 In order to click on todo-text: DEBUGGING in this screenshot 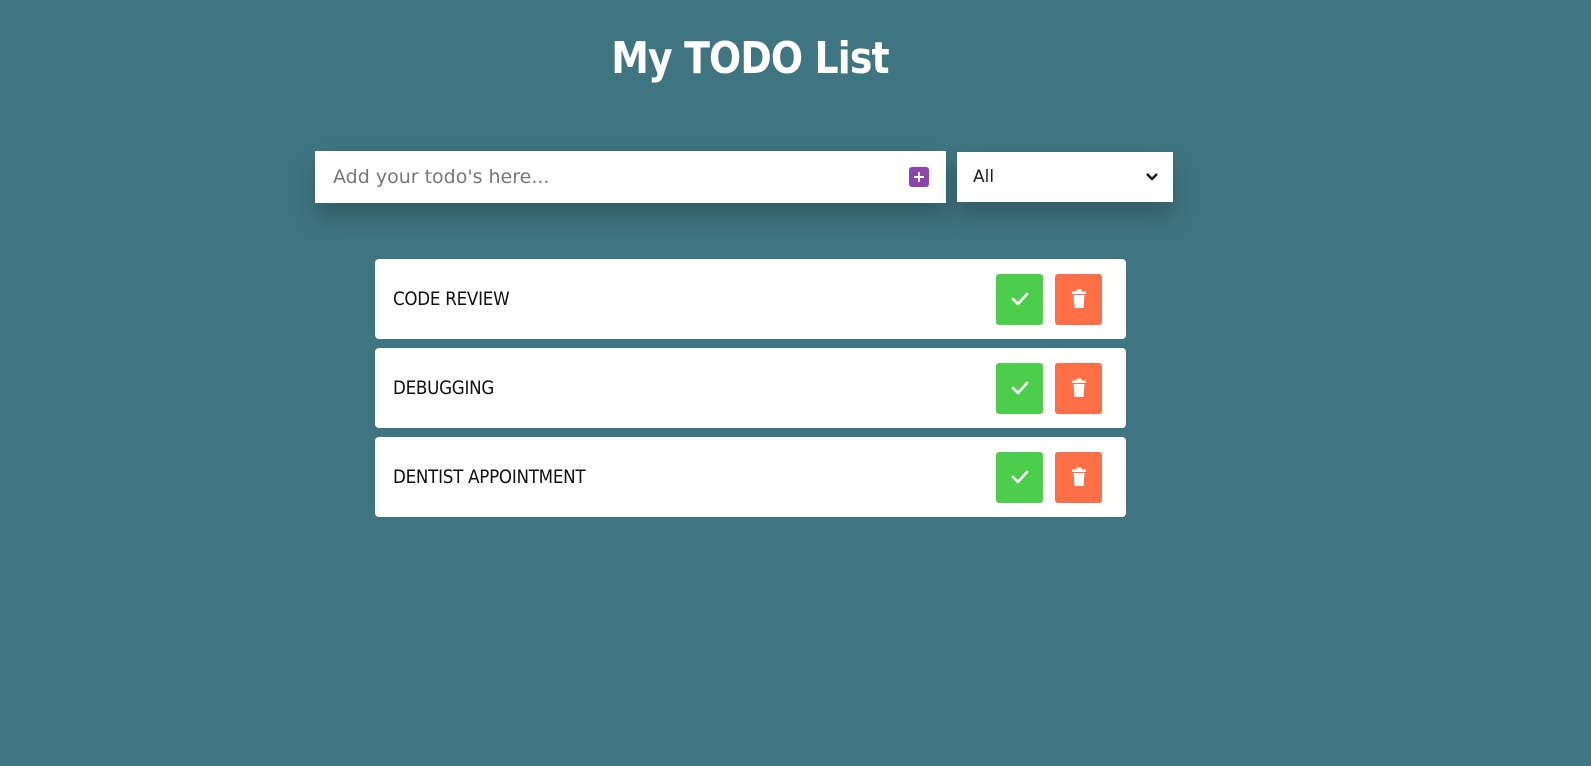, I will do `click(444, 388)`.